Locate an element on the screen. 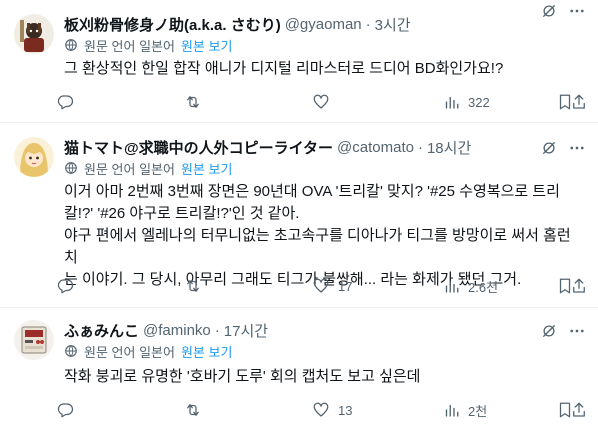 The image size is (598, 430). views-button: 2천 is located at coordinates (464, 410).